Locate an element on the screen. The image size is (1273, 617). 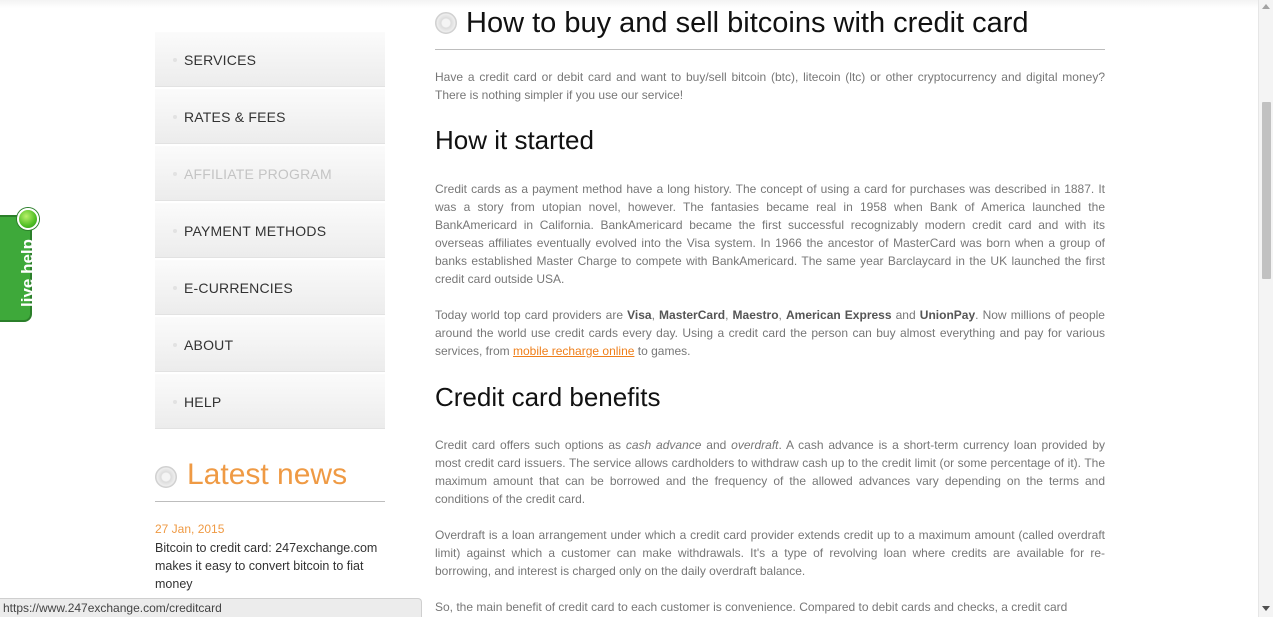
news-date: 27 Jan, 2015 is located at coordinates (190, 529).